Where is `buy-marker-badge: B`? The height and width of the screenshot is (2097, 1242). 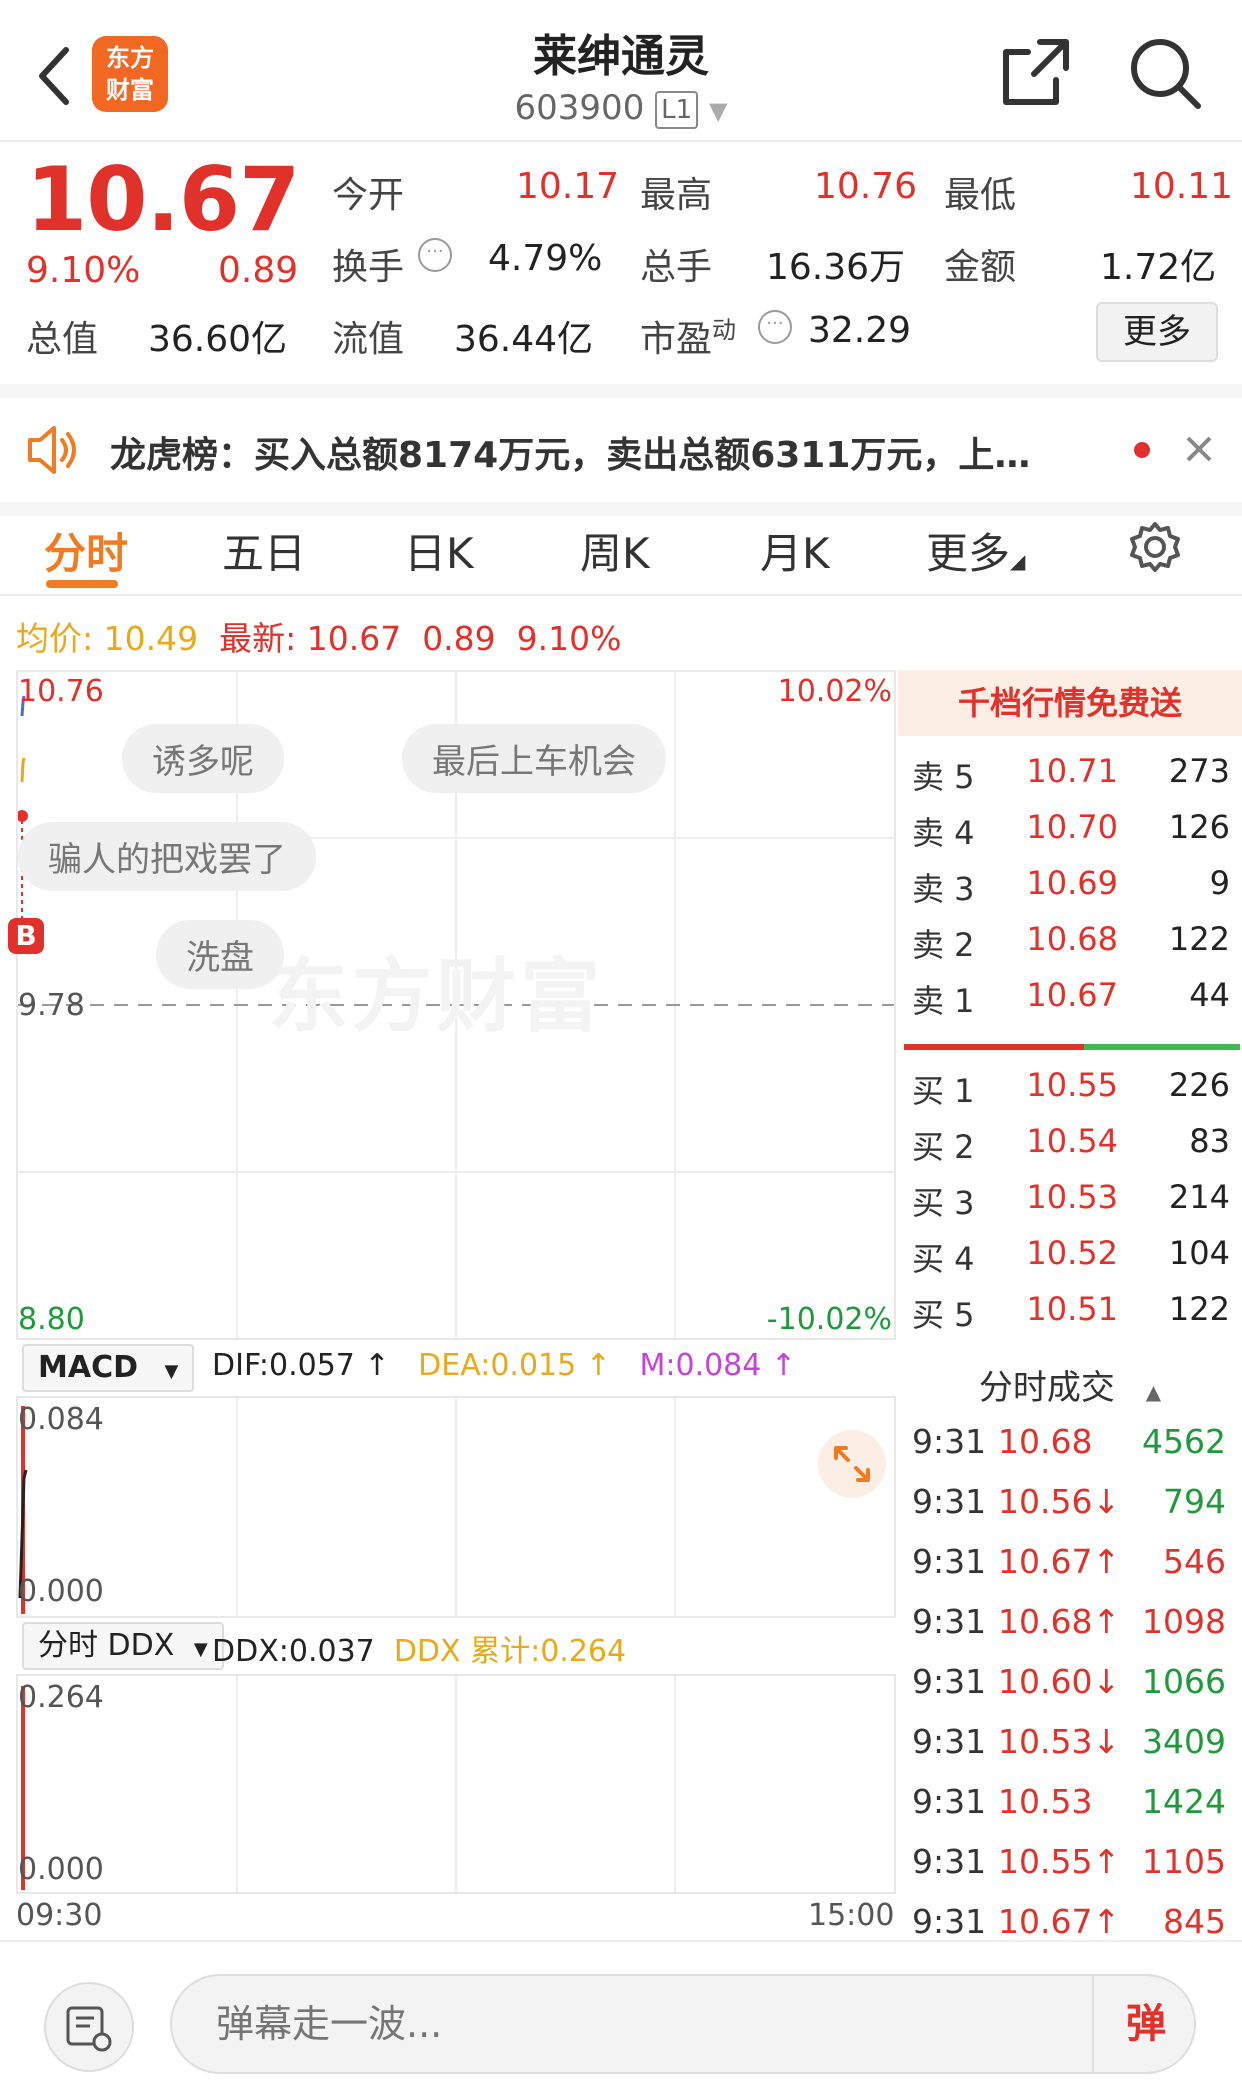 buy-marker-badge: B is located at coordinates (26, 936).